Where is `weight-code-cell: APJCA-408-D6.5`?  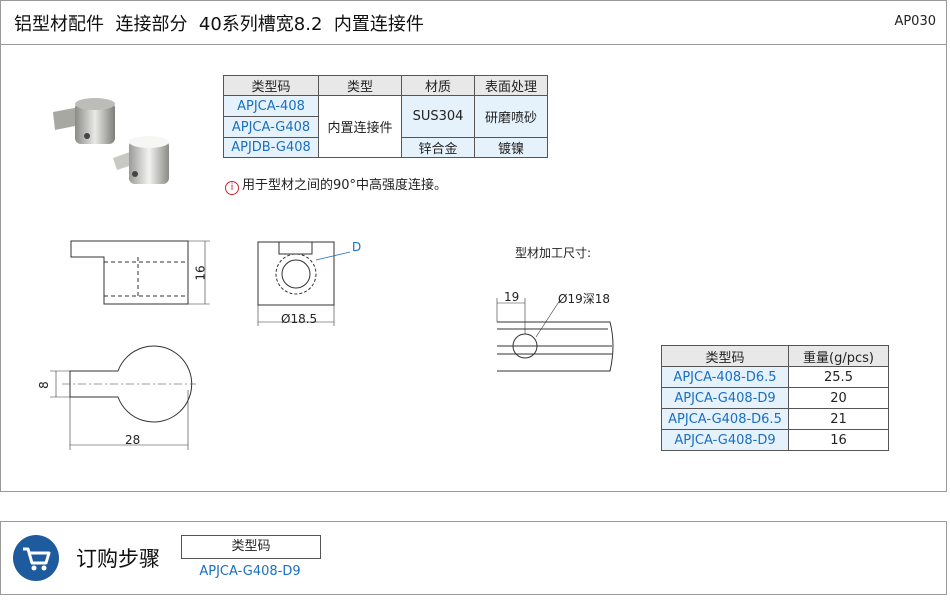 weight-code-cell: APJCA-408-D6.5 is located at coordinates (725, 377).